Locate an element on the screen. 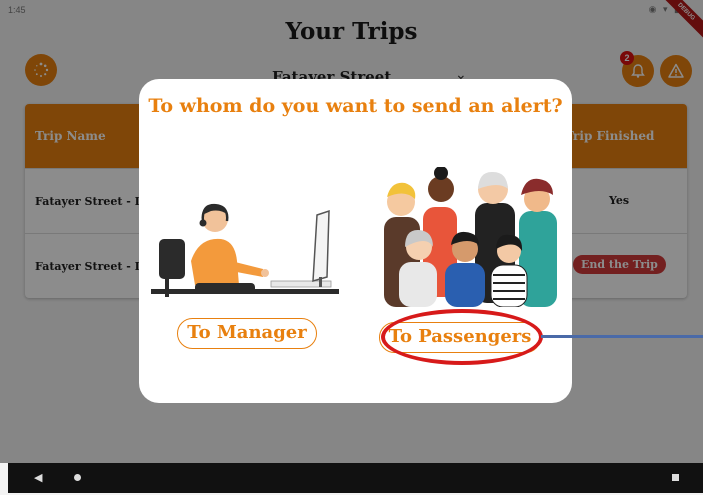 The image size is (703, 495). system-nav-bar: ◀ is located at coordinates (355, 478).